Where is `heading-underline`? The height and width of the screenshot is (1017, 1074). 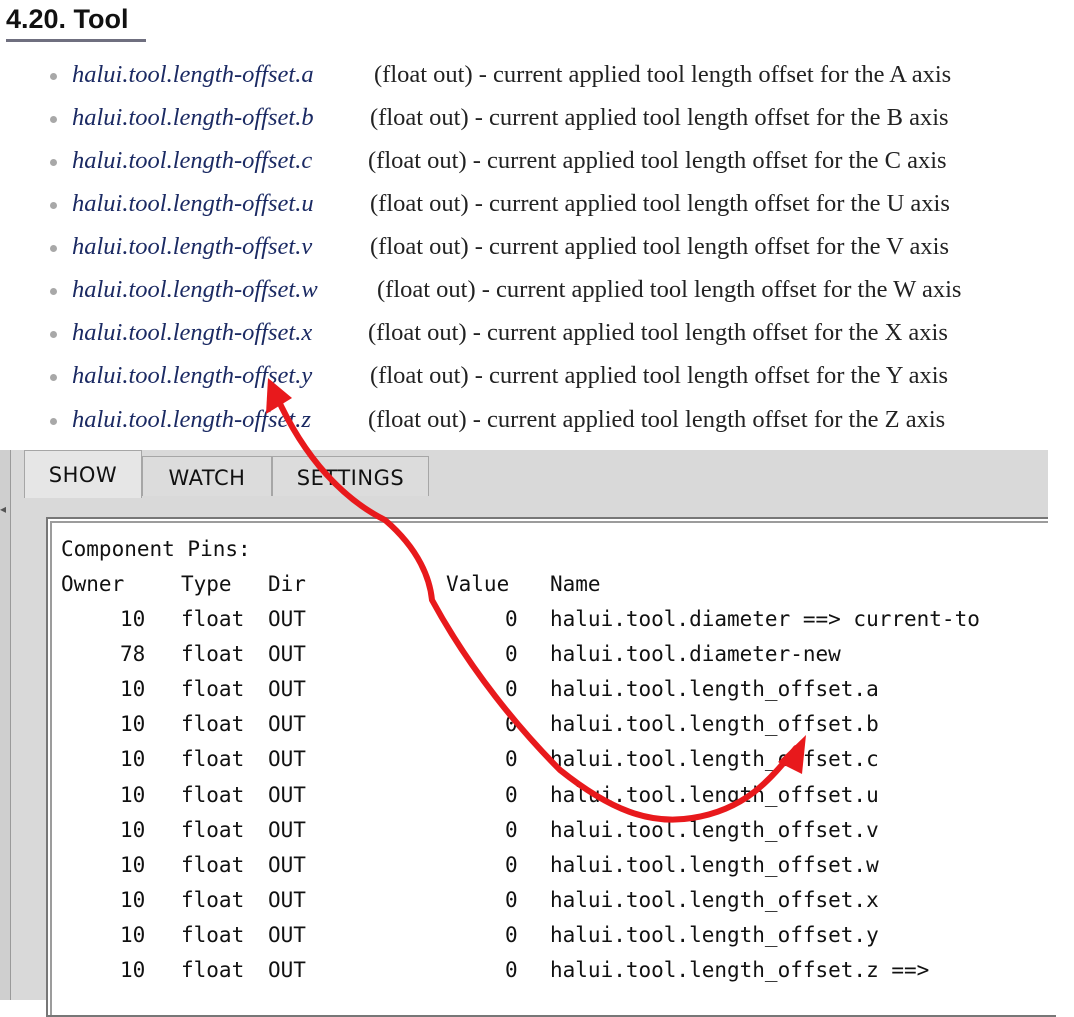
heading-underline is located at coordinates (76, 40).